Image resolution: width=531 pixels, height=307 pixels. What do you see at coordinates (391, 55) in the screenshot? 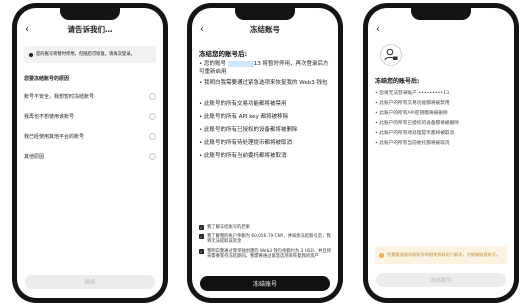
I see `user-lock-icon` at bounding box center [391, 55].